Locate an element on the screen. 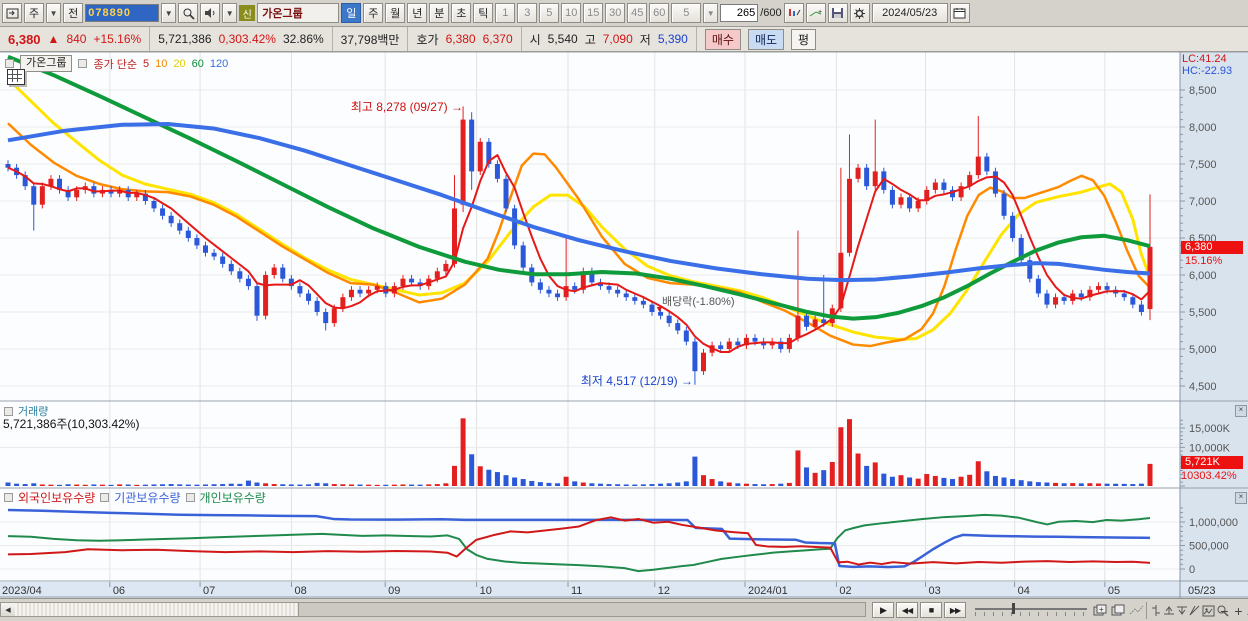 This screenshot has width=1248, height=621. timeframe-year-button: 년 is located at coordinates (417, 13).